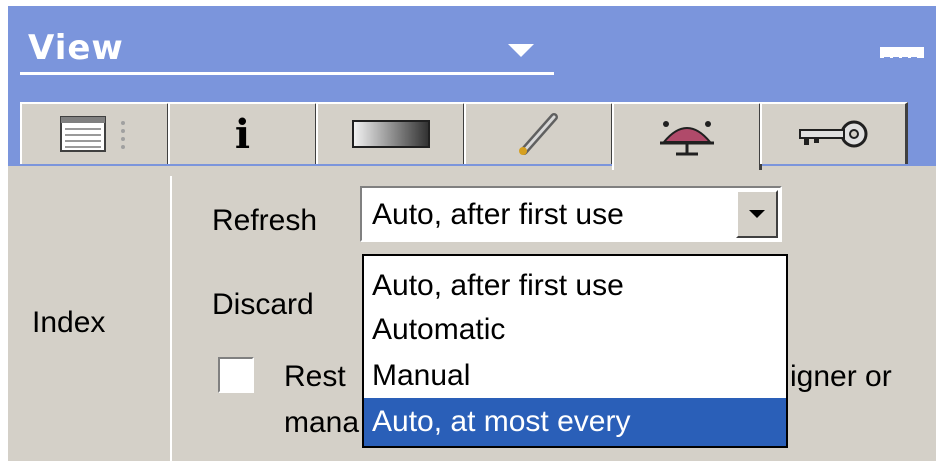 This screenshot has height=461, width=936. What do you see at coordinates (287, 73) in the screenshot?
I see `title-underline` at bounding box center [287, 73].